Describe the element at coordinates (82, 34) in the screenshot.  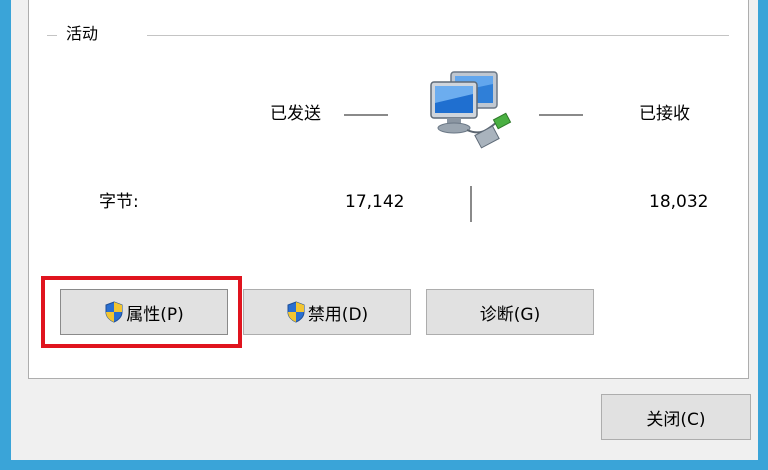
I see `activity-group-title: 活动` at that location.